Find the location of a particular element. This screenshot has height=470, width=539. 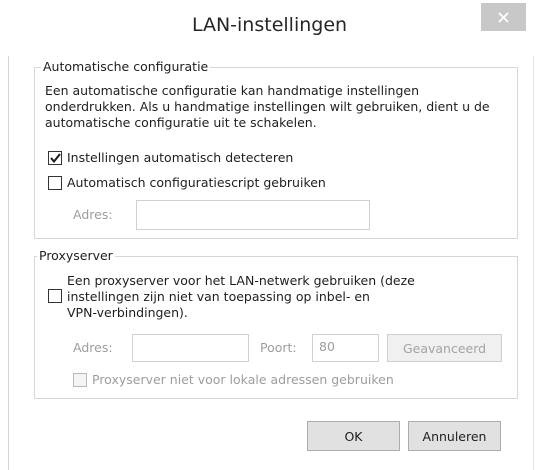

proxy-port-input: 80 is located at coordinates (345, 348).